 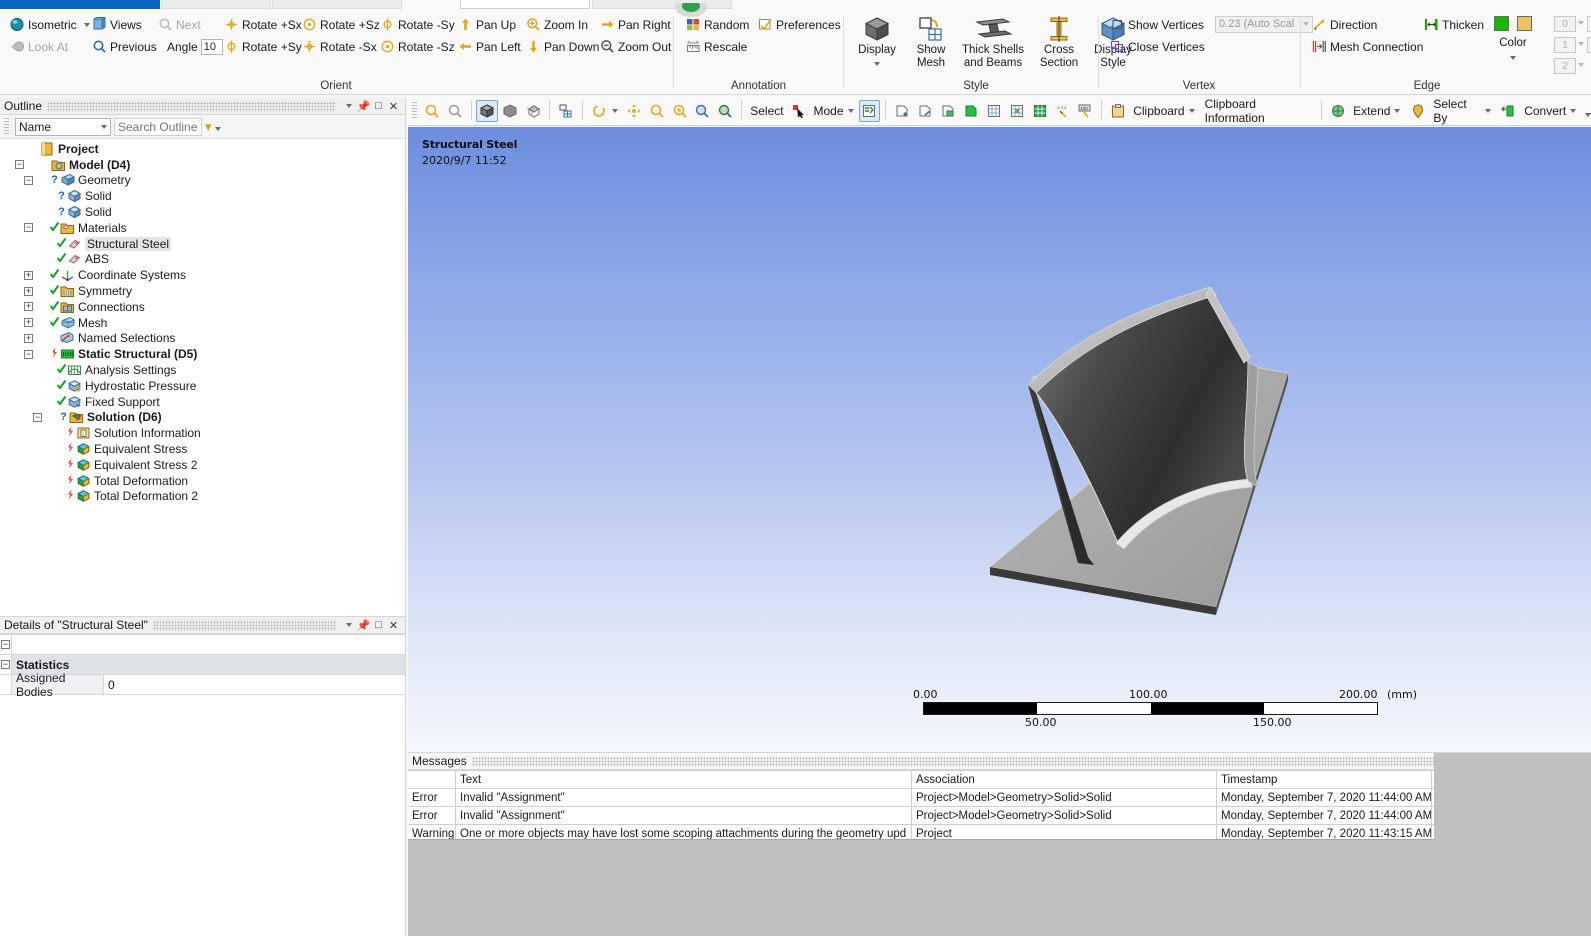 I want to click on extend-icon, so click(x=1338, y=111).